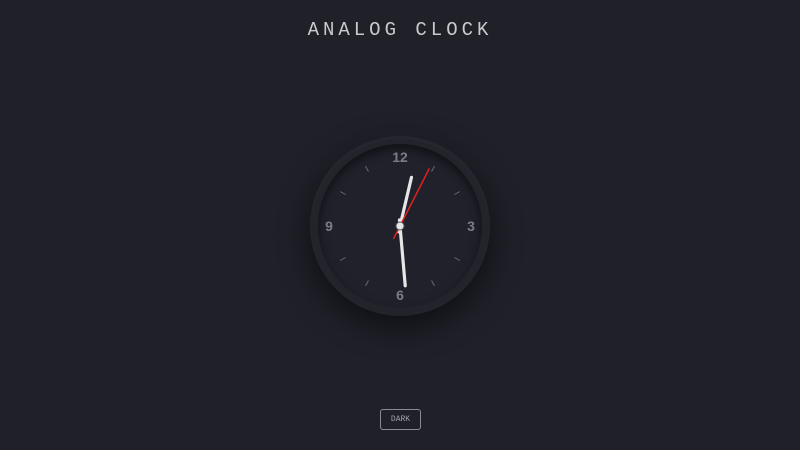 Image resolution: width=800 pixels, height=450 pixels. I want to click on tick-eight, so click(342, 259).